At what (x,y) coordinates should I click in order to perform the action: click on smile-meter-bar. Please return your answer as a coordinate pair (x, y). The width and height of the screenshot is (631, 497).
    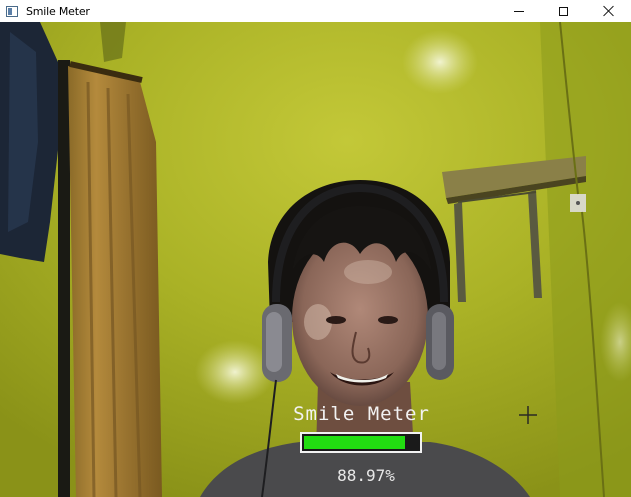
    Looking at the image, I should click on (361, 442).